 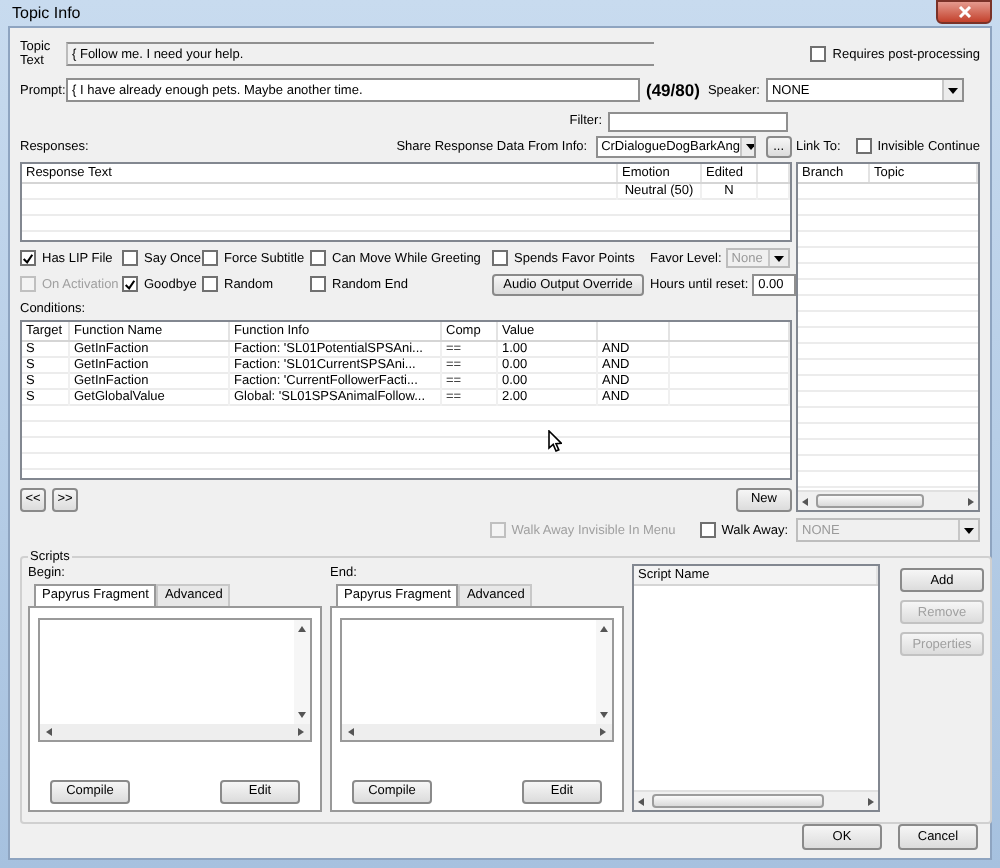 What do you see at coordinates (46, 13) in the screenshot?
I see `window-title: Topic Info` at bounding box center [46, 13].